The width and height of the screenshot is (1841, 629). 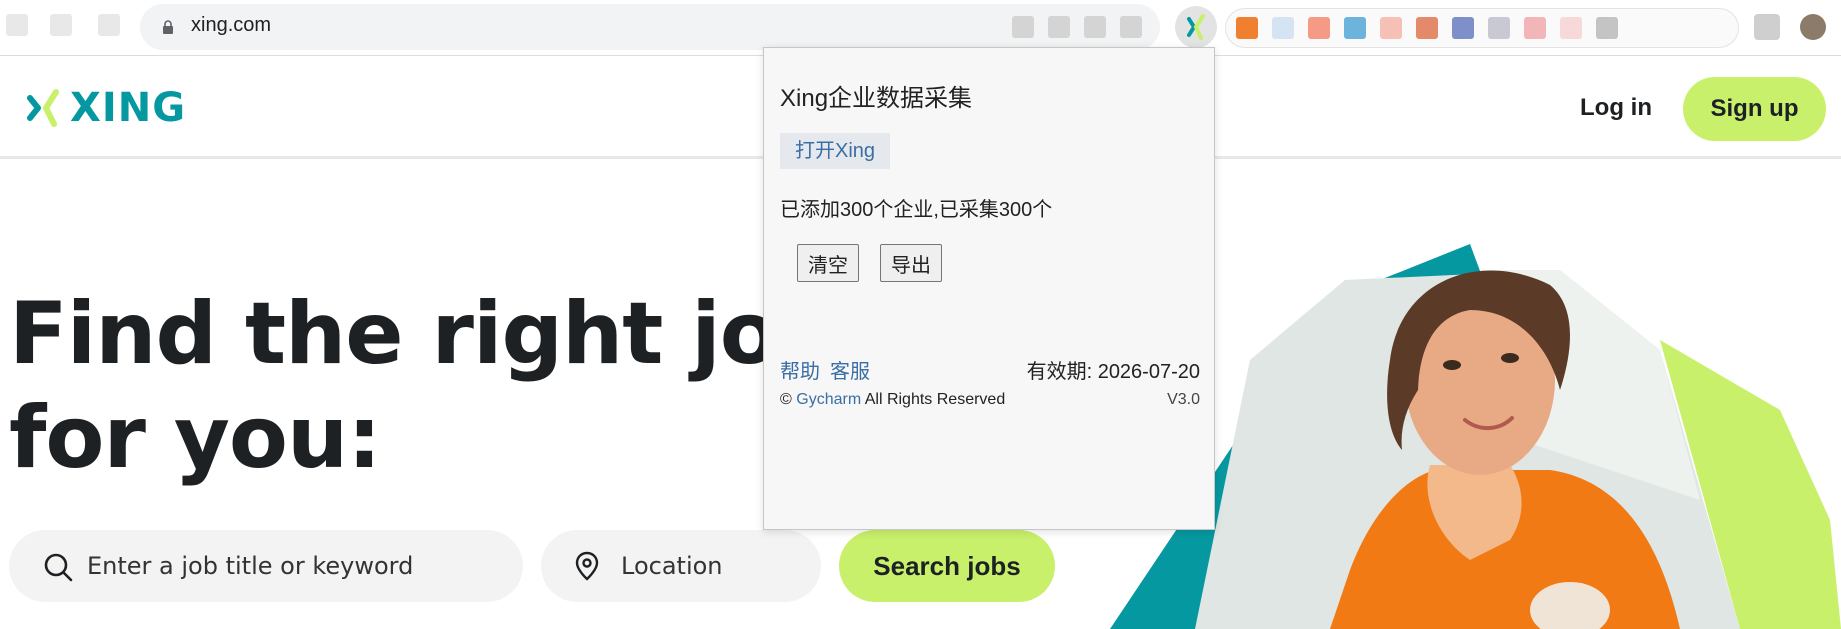 I want to click on xing-extension-icon, so click(x=1196, y=27).